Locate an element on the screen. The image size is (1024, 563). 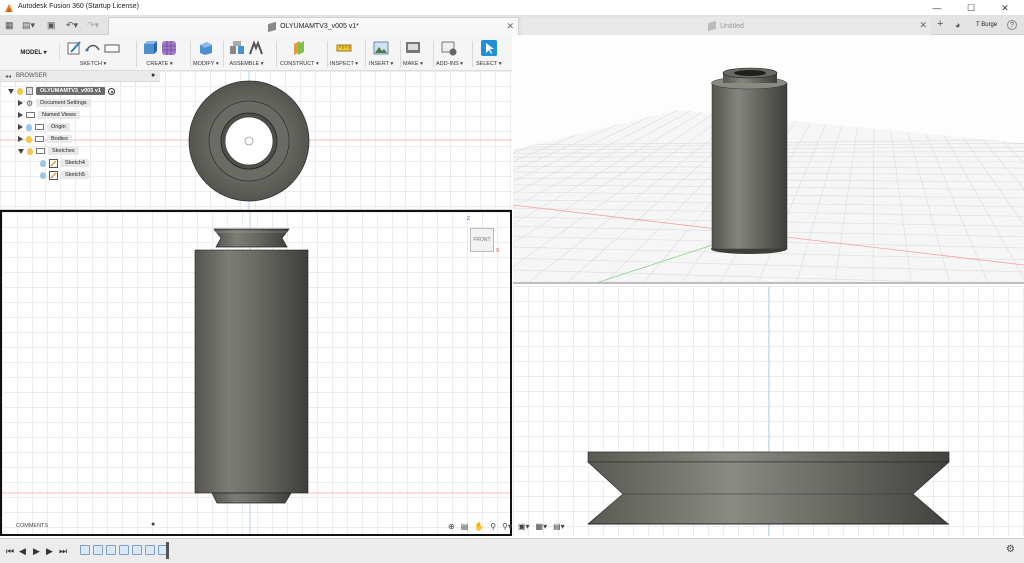
form-icon is located at coordinates (169, 48).